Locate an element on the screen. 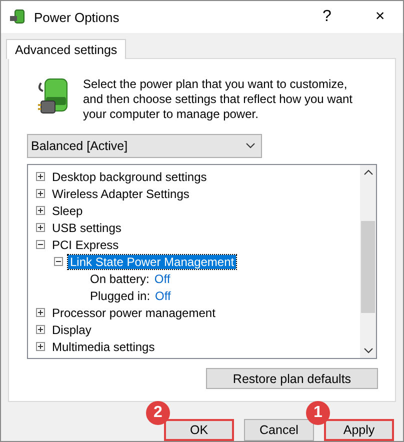 This screenshot has height=442, width=404. window-title: Power Options is located at coordinates (77, 17).